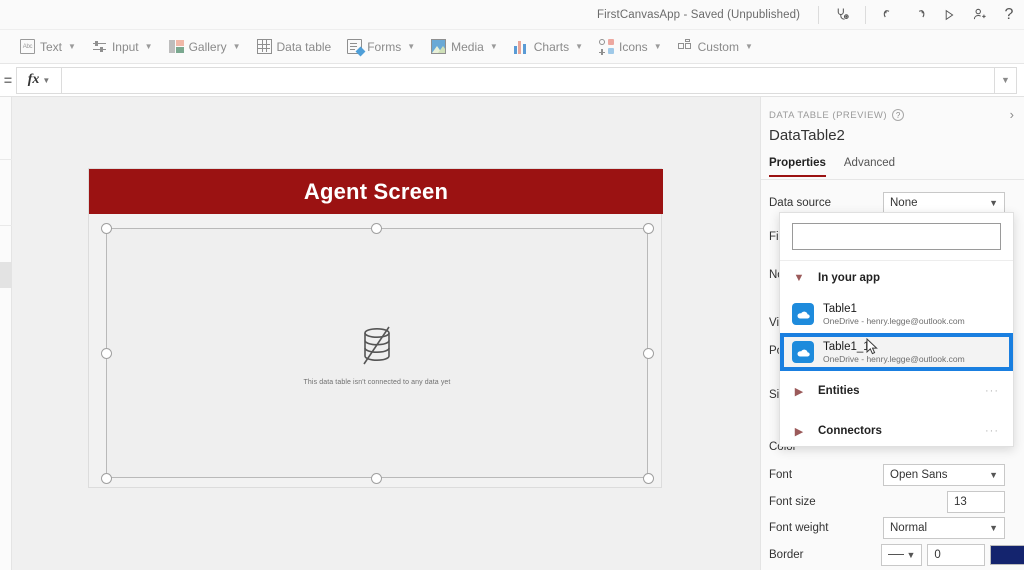 Image resolution: width=1024 pixels, height=570 pixels. What do you see at coordinates (6, 275) in the screenshot?
I see `rail-selected-item` at bounding box center [6, 275].